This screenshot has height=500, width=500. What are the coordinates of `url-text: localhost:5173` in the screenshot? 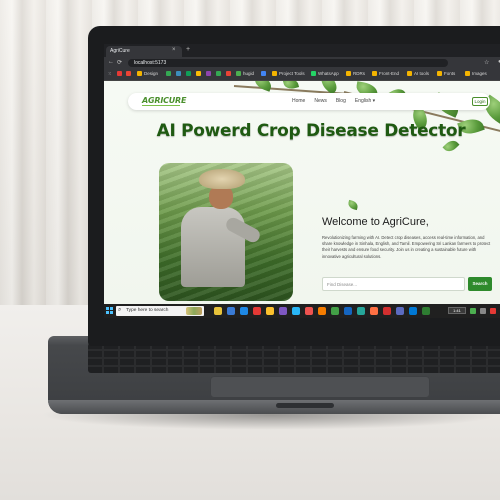 It's located at (150, 63).